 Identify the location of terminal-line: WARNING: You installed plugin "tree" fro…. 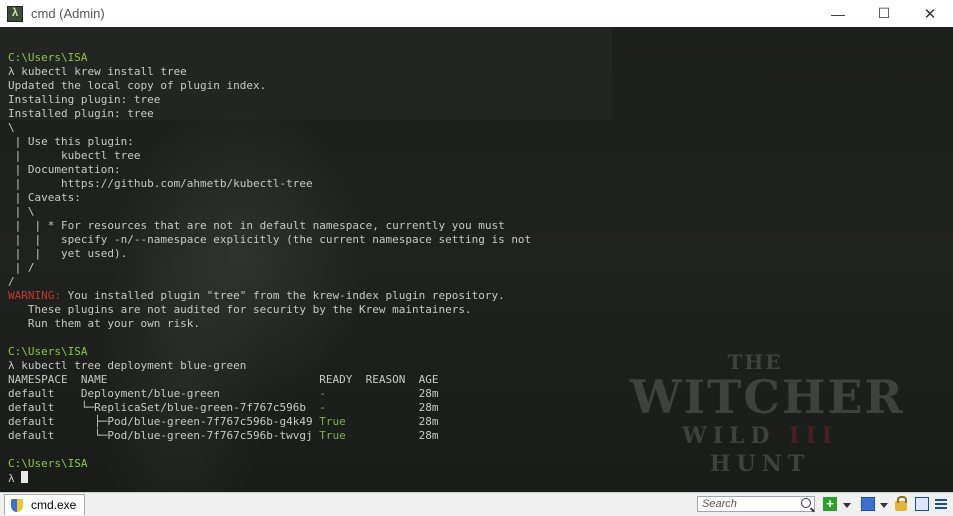
(269, 296).